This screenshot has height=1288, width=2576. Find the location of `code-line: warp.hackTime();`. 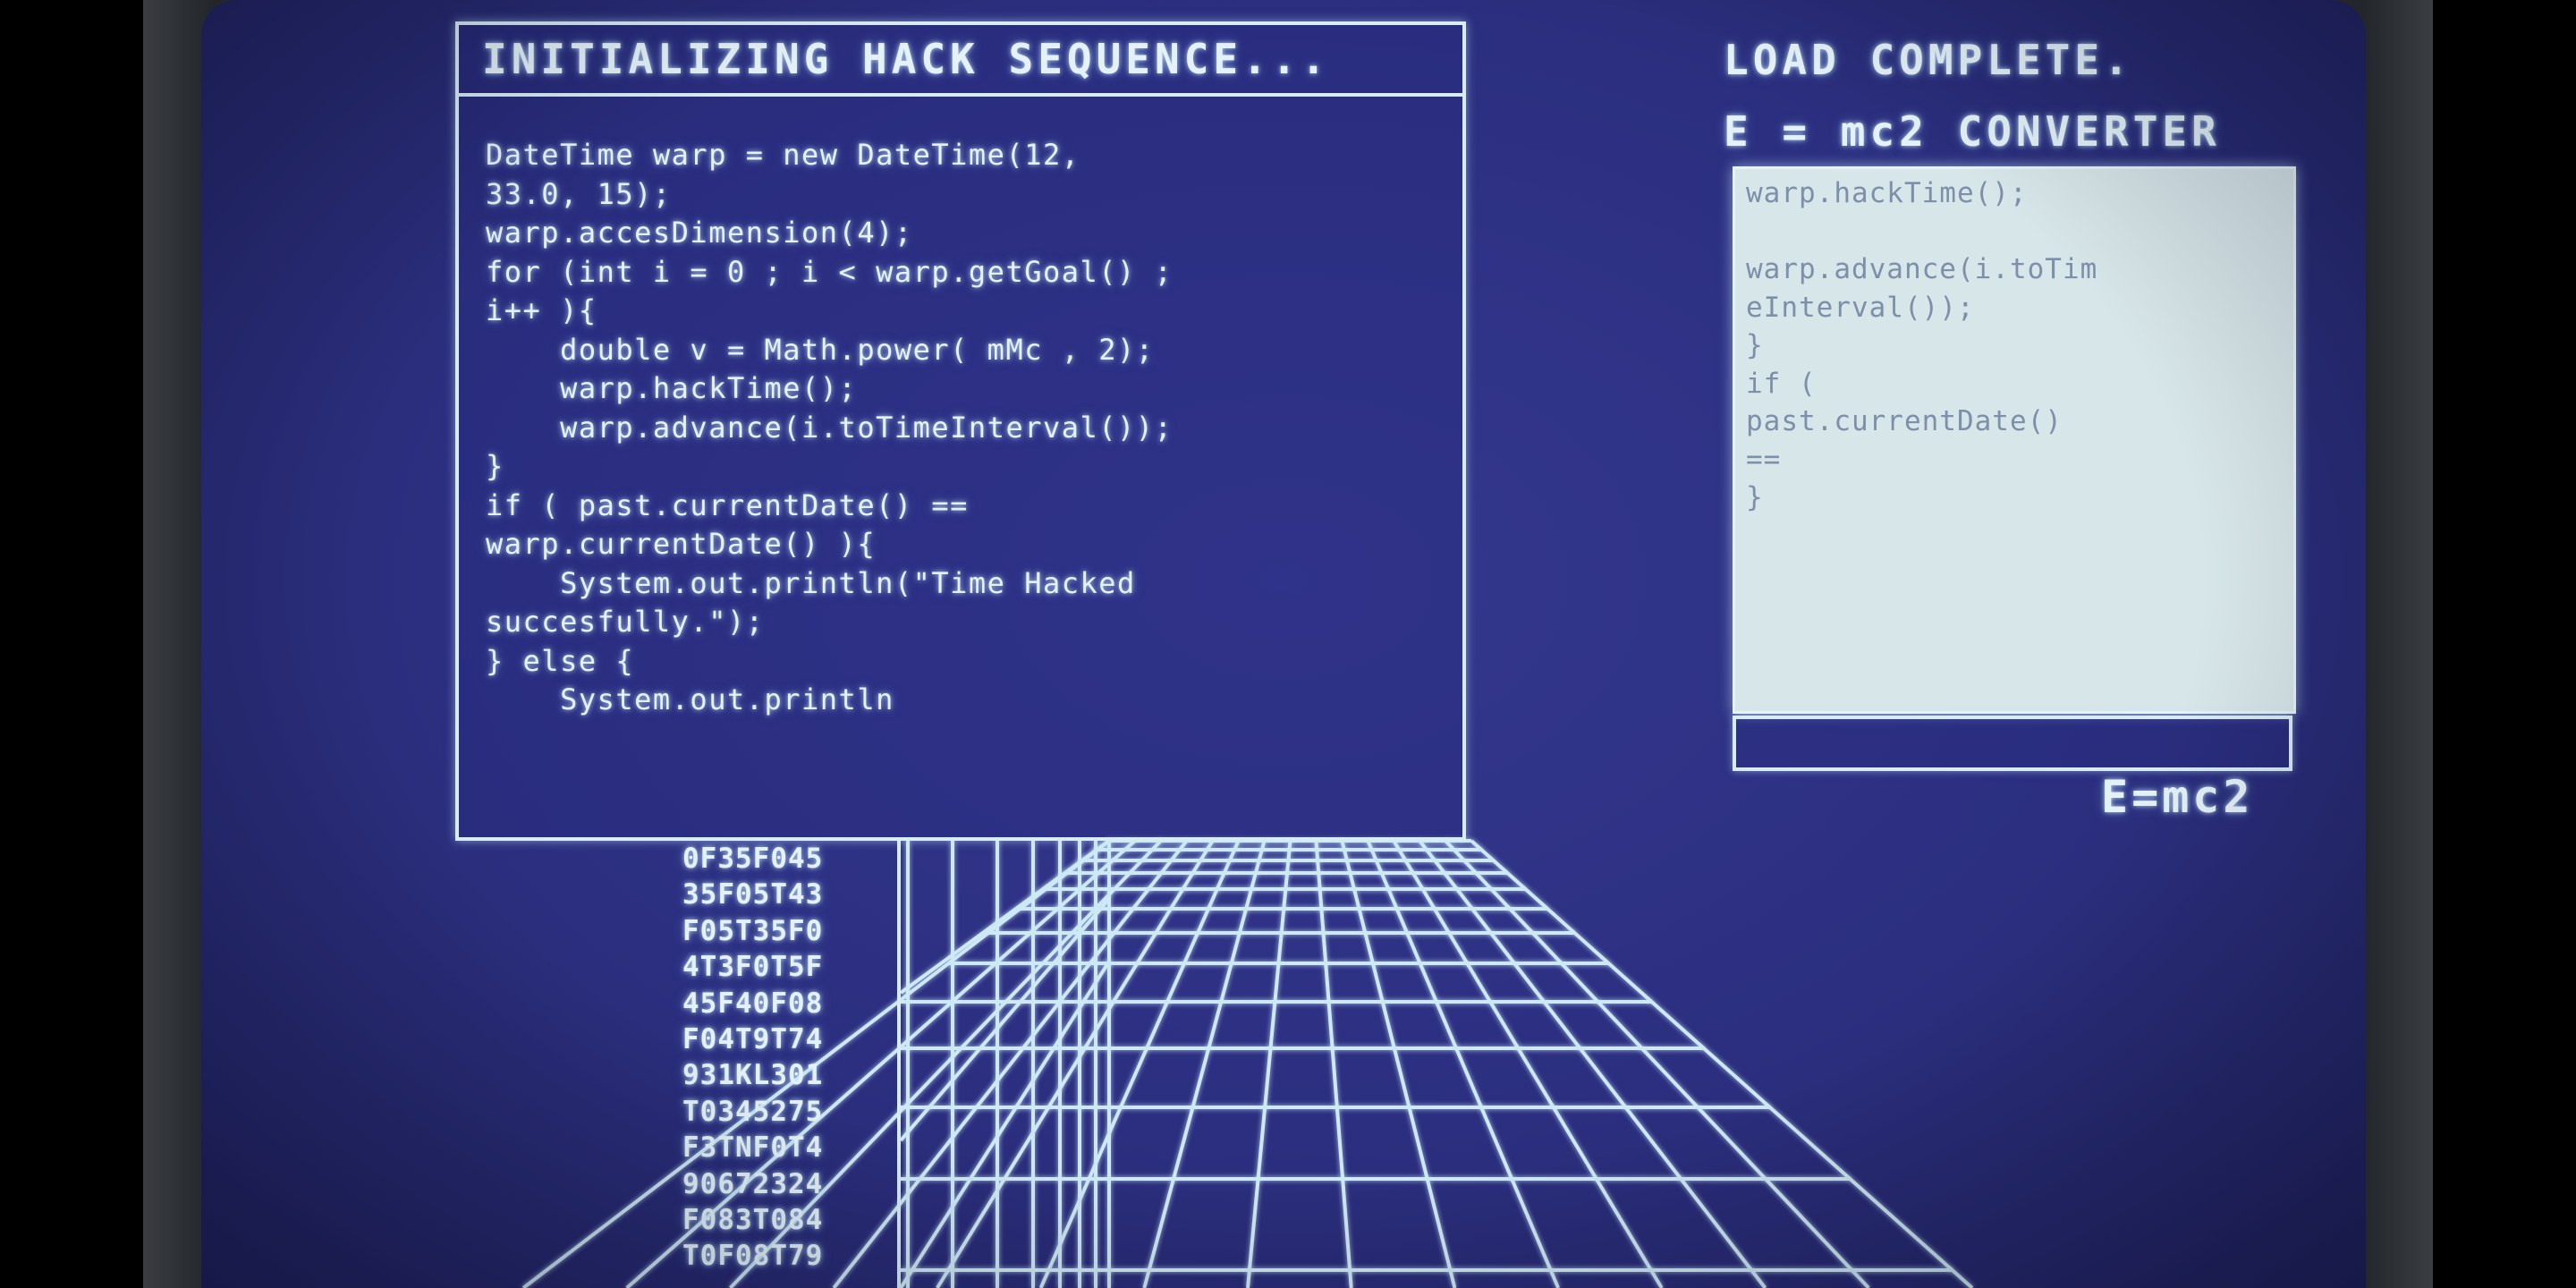

code-line: warp.hackTime(); is located at coordinates (672, 388).